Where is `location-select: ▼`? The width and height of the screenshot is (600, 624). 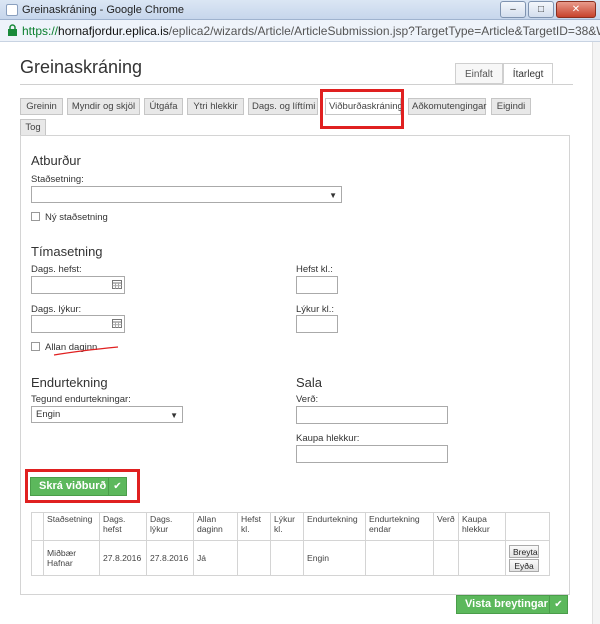 location-select: ▼ is located at coordinates (186, 194).